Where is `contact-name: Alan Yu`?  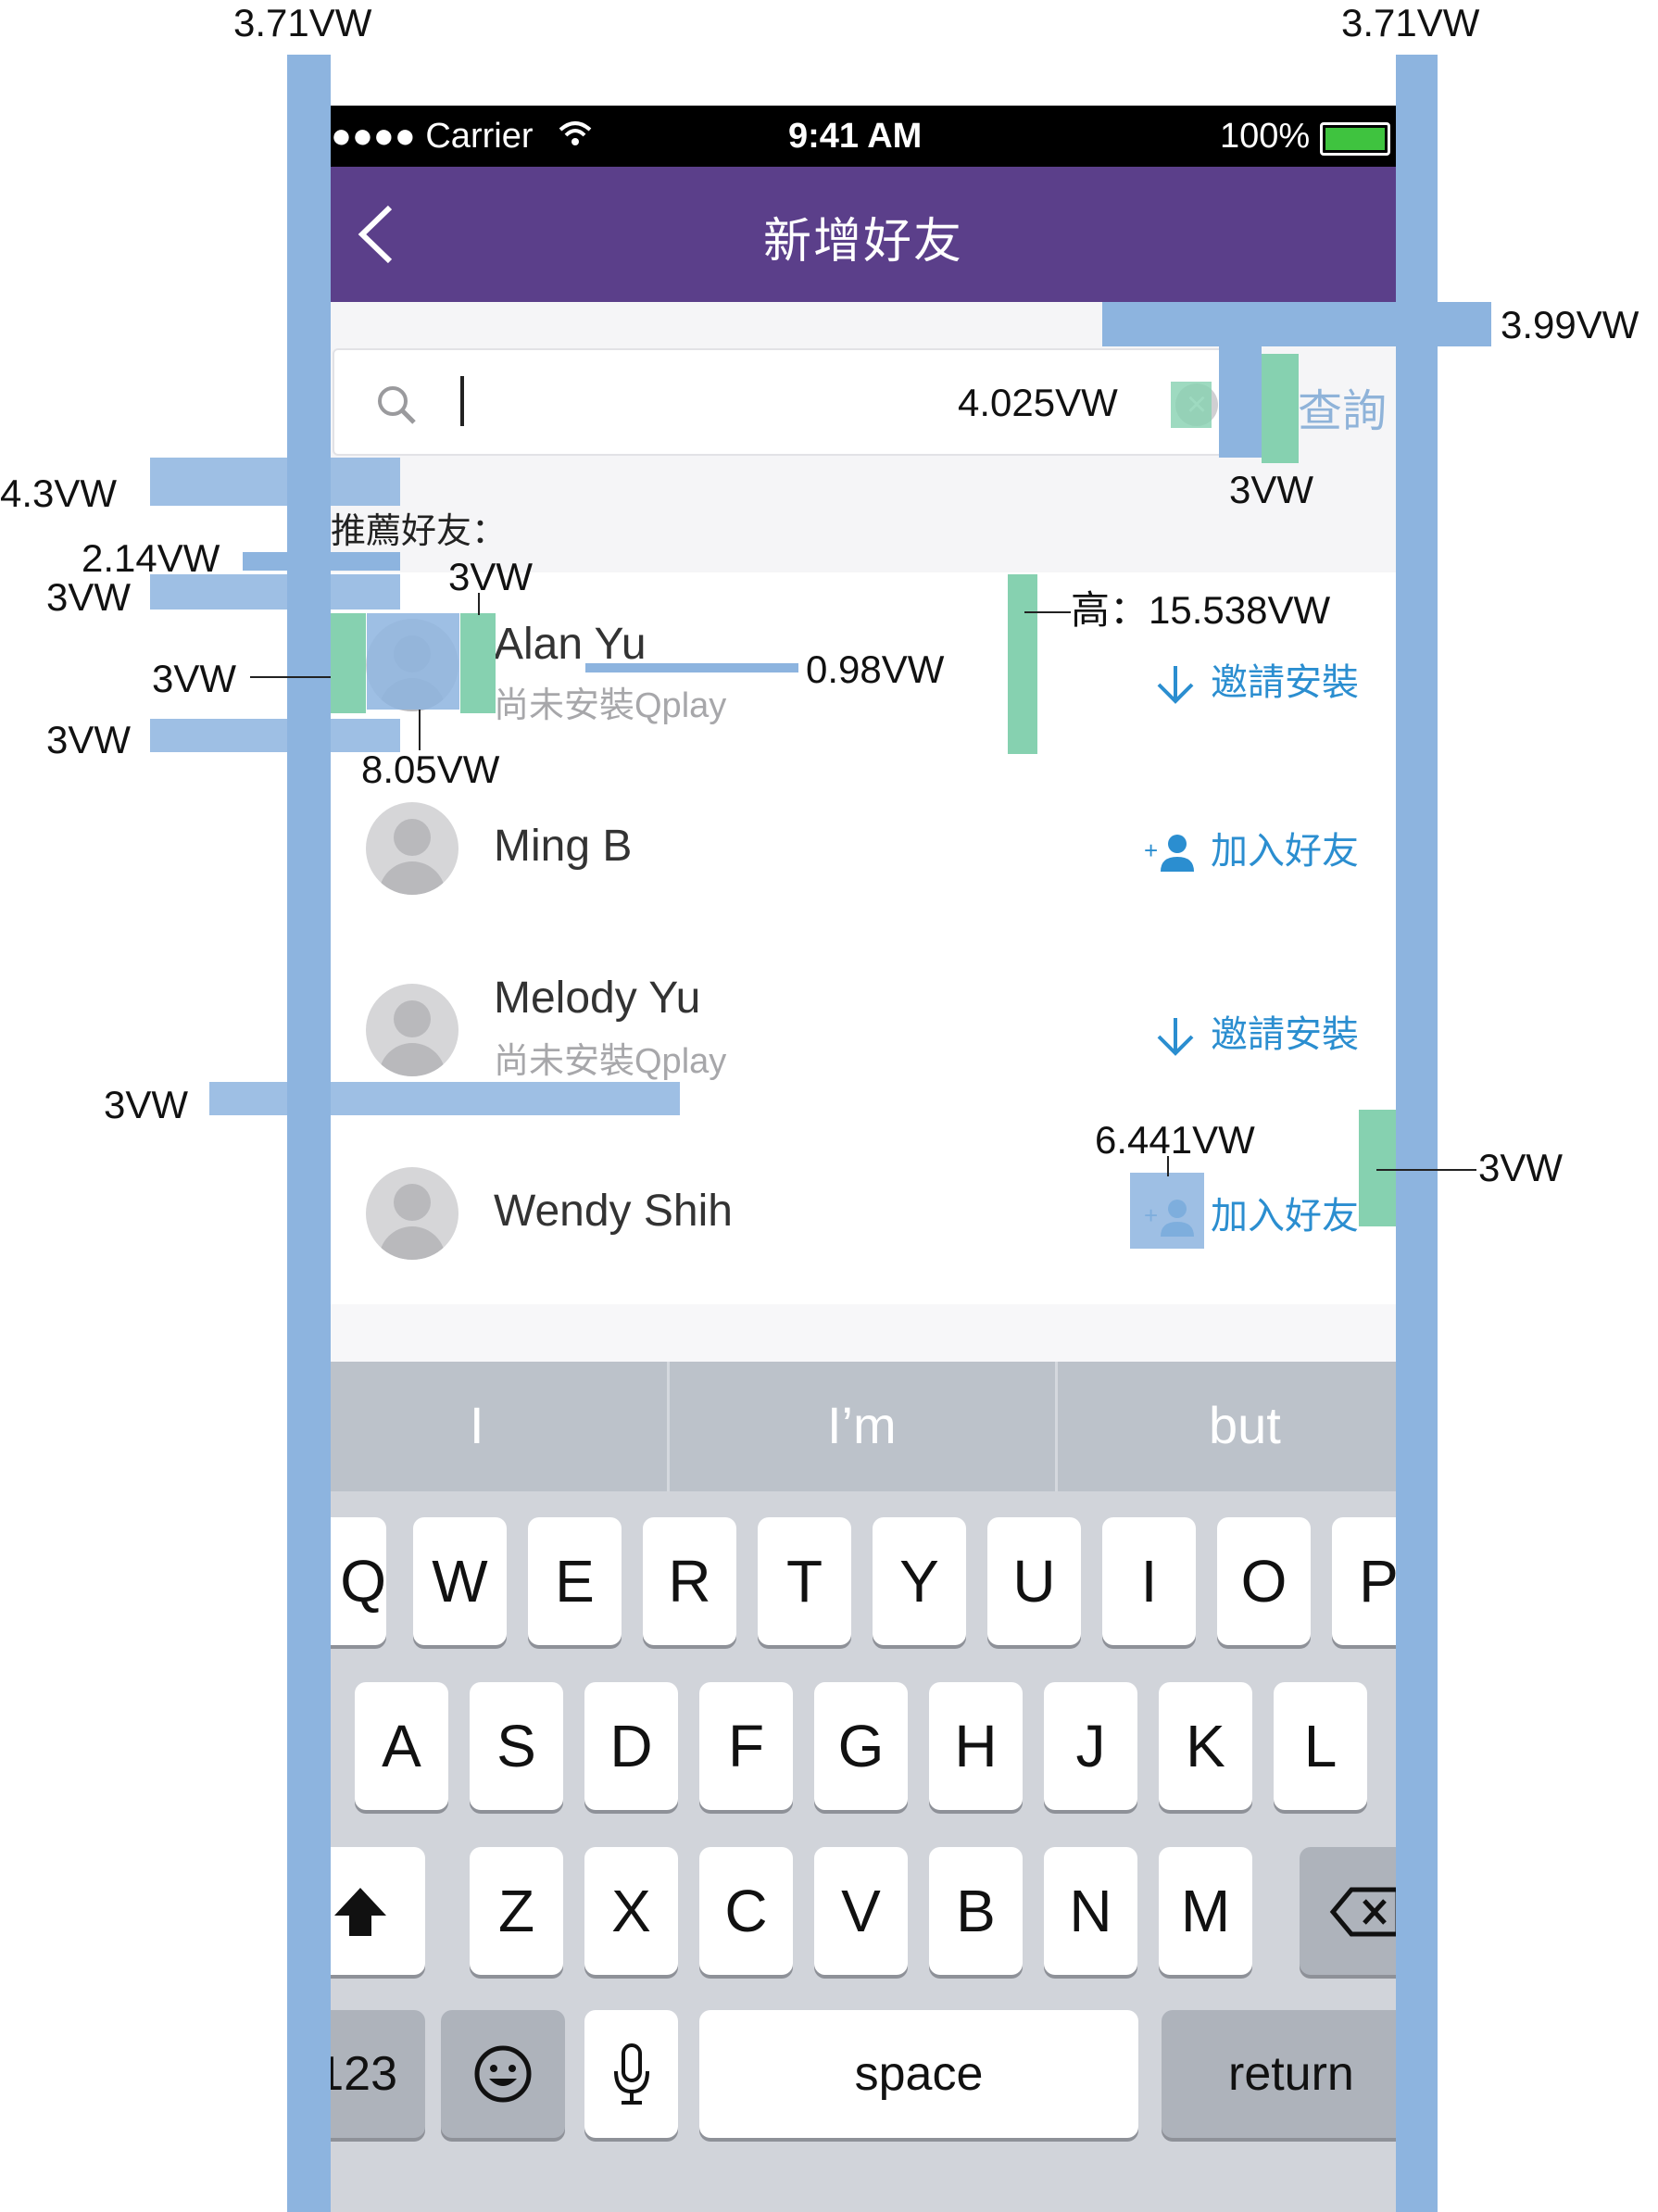
contact-name: Alan Yu is located at coordinates (570, 645).